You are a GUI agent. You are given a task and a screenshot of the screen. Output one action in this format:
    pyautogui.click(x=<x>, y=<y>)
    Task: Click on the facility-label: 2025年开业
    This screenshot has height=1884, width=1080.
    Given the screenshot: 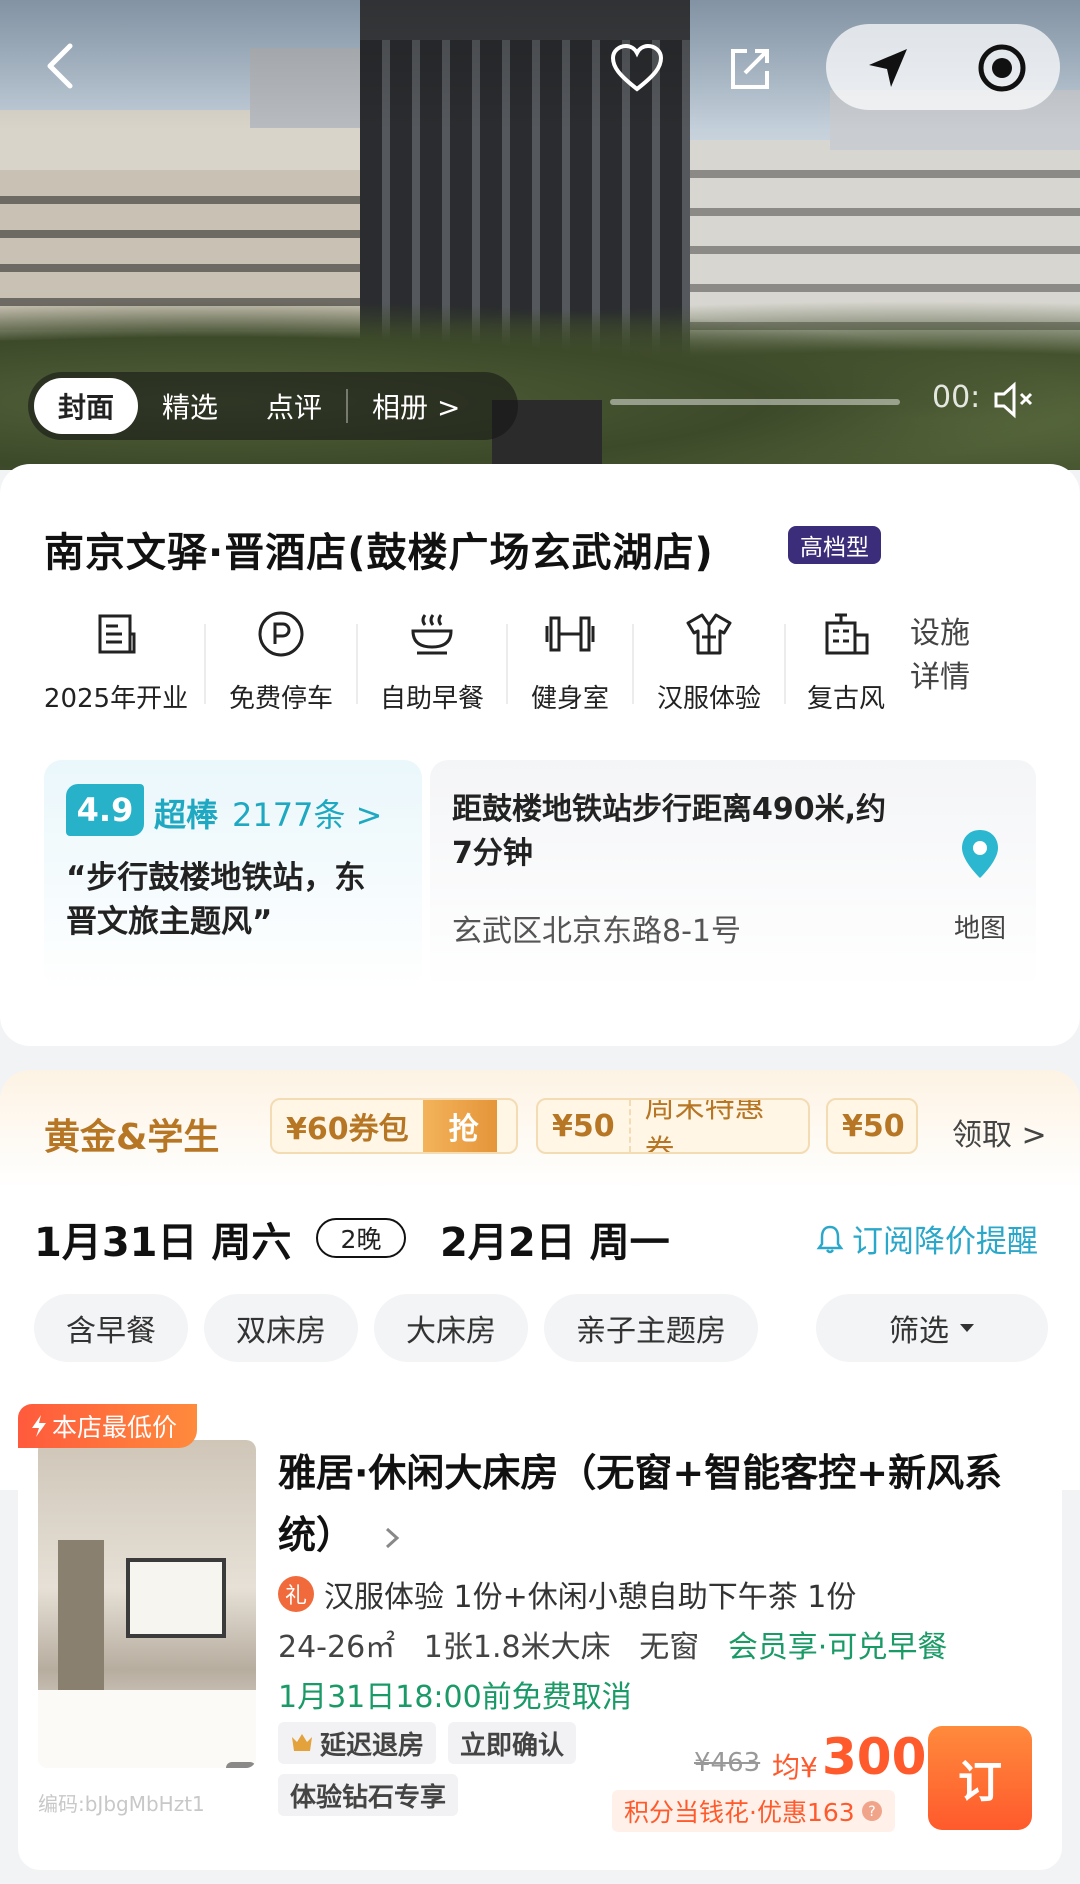 What is the action you would take?
    pyautogui.click(x=116, y=699)
    